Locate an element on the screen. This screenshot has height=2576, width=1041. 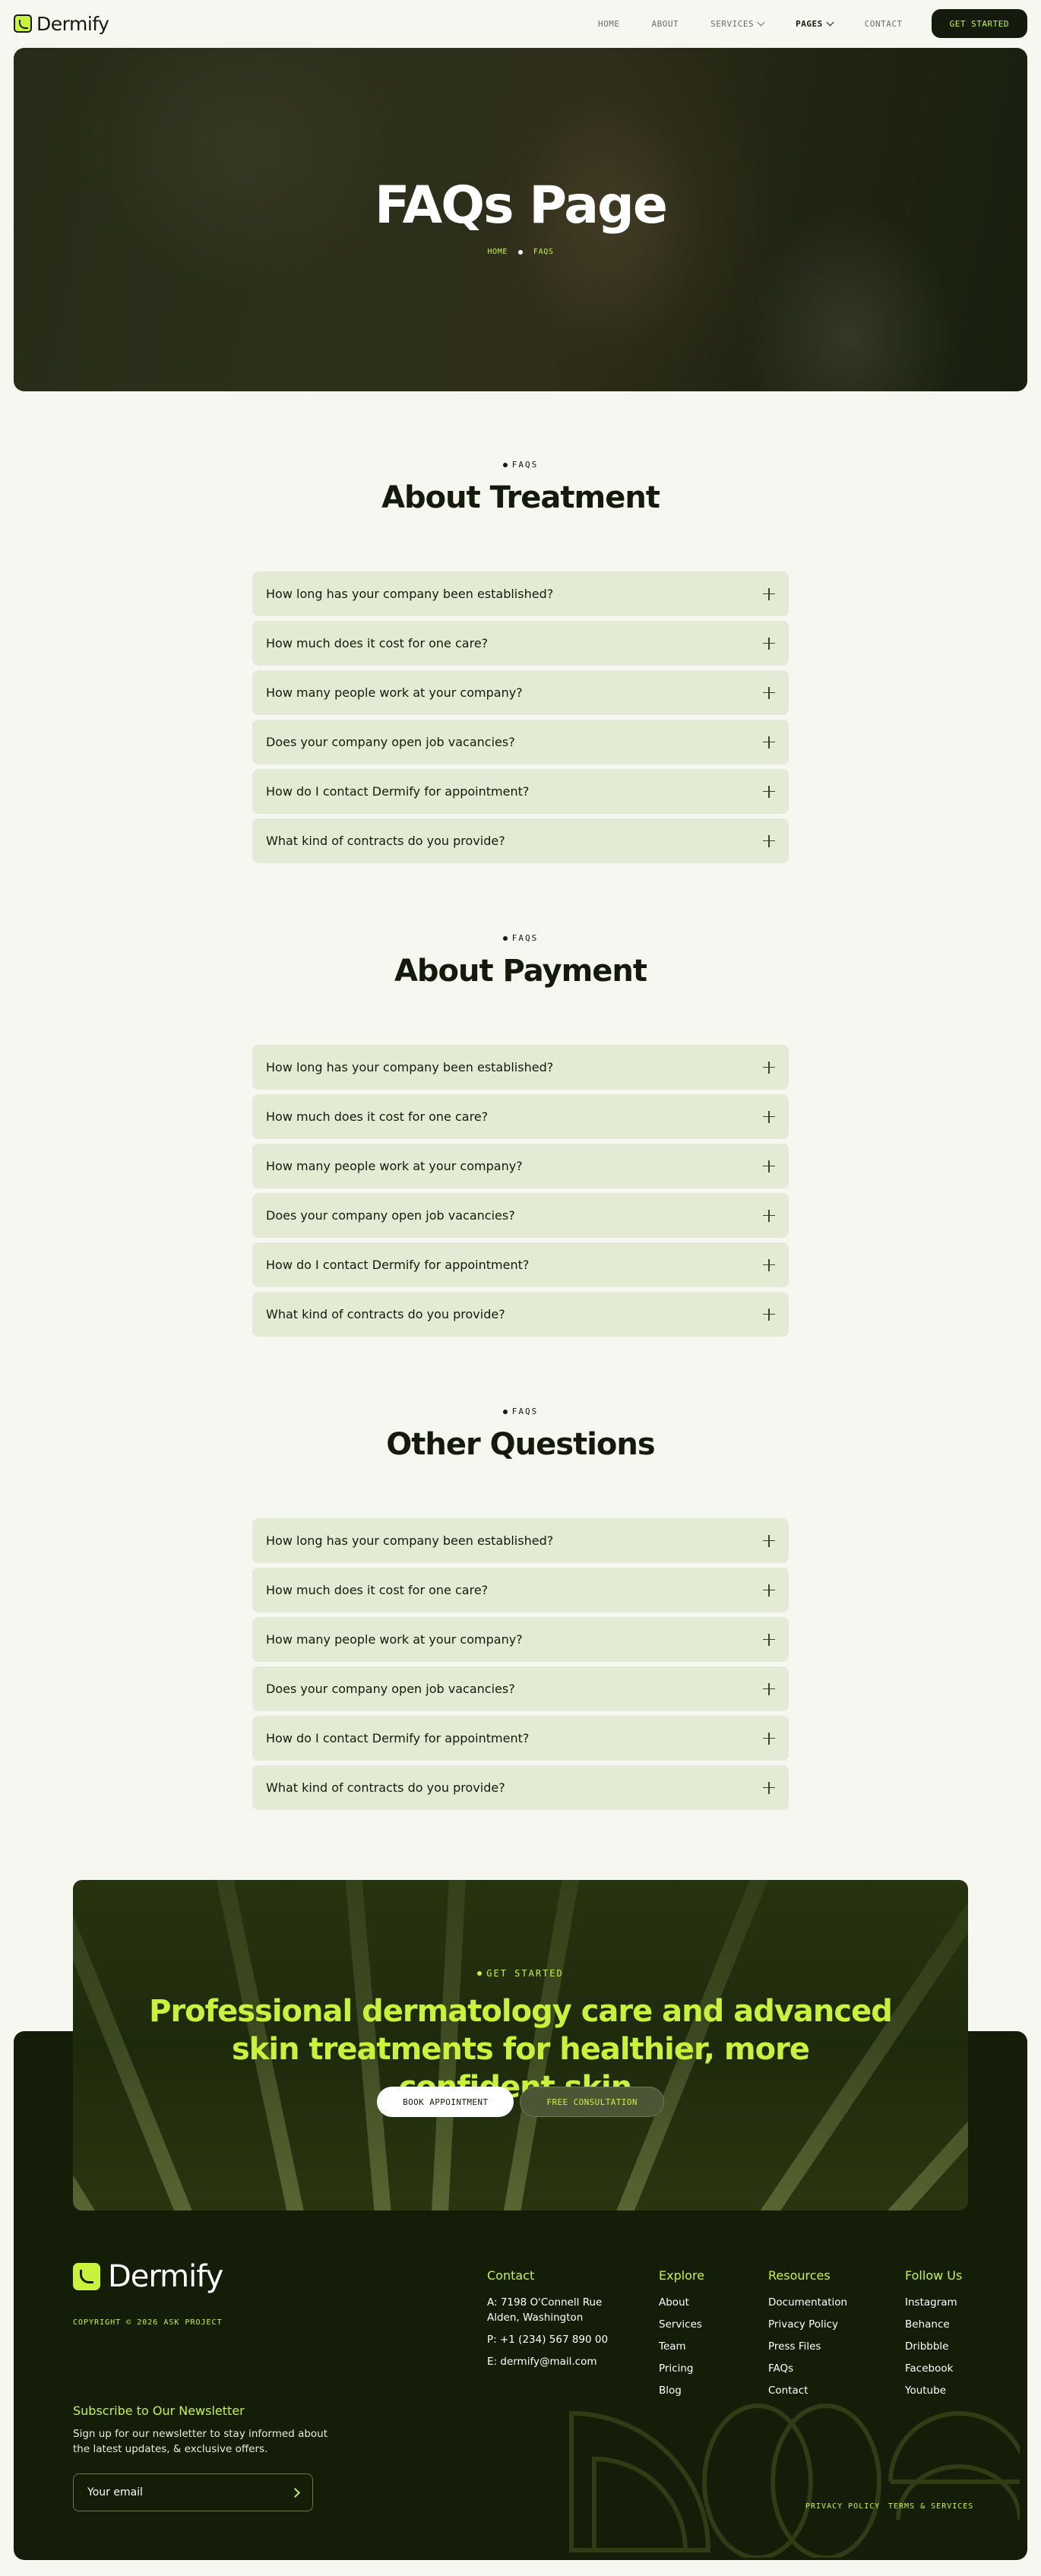
email-placeholder: Your email is located at coordinates (115, 2492).